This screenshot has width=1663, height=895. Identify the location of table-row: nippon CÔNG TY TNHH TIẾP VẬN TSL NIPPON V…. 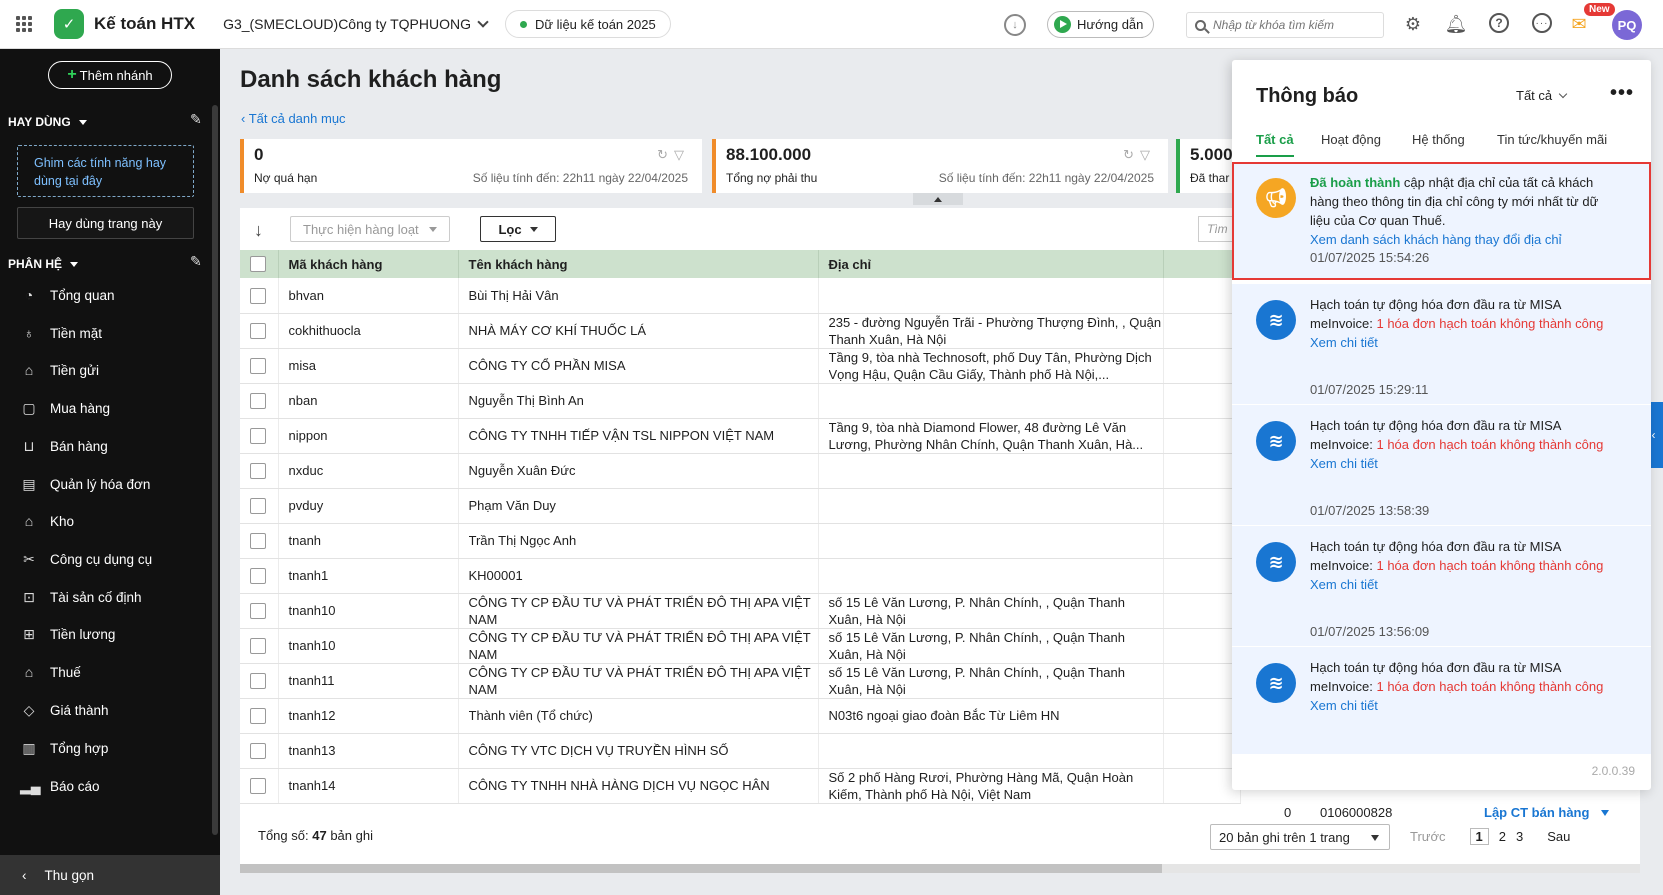
(740, 436).